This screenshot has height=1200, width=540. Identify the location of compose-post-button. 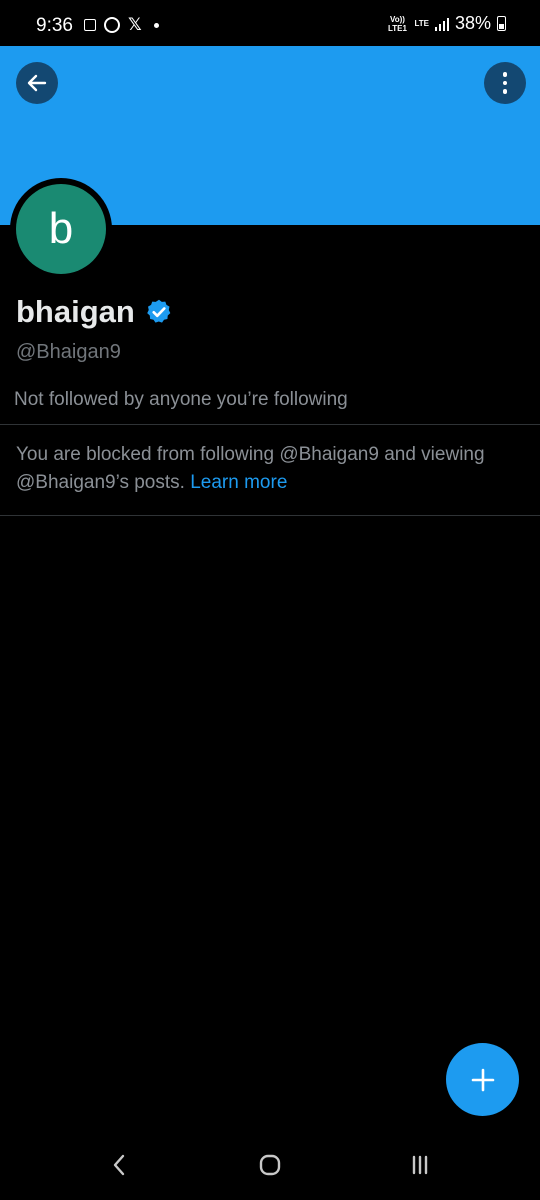
(482, 1079).